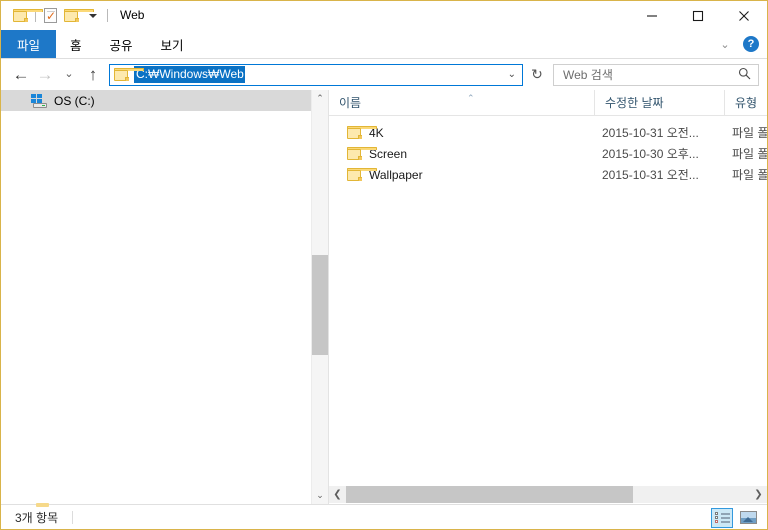  What do you see at coordinates (512, 74) in the screenshot?
I see `address-dropdown-icon: ⌄` at bounding box center [512, 74].